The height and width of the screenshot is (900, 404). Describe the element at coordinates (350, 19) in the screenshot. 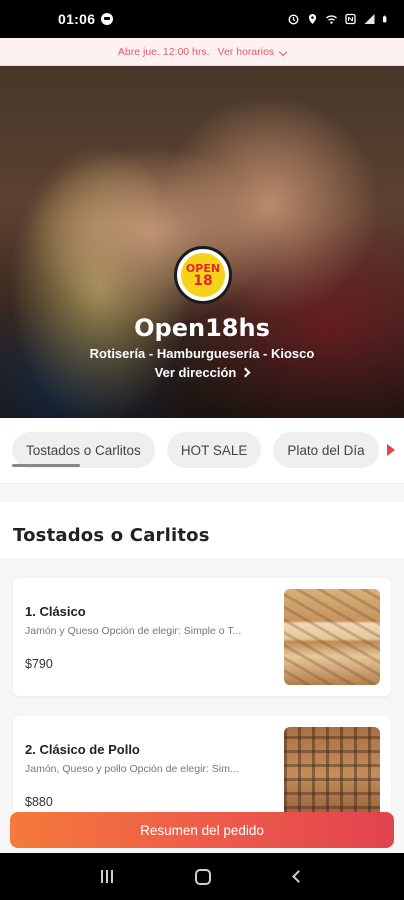

I see `nfc-icon` at that location.